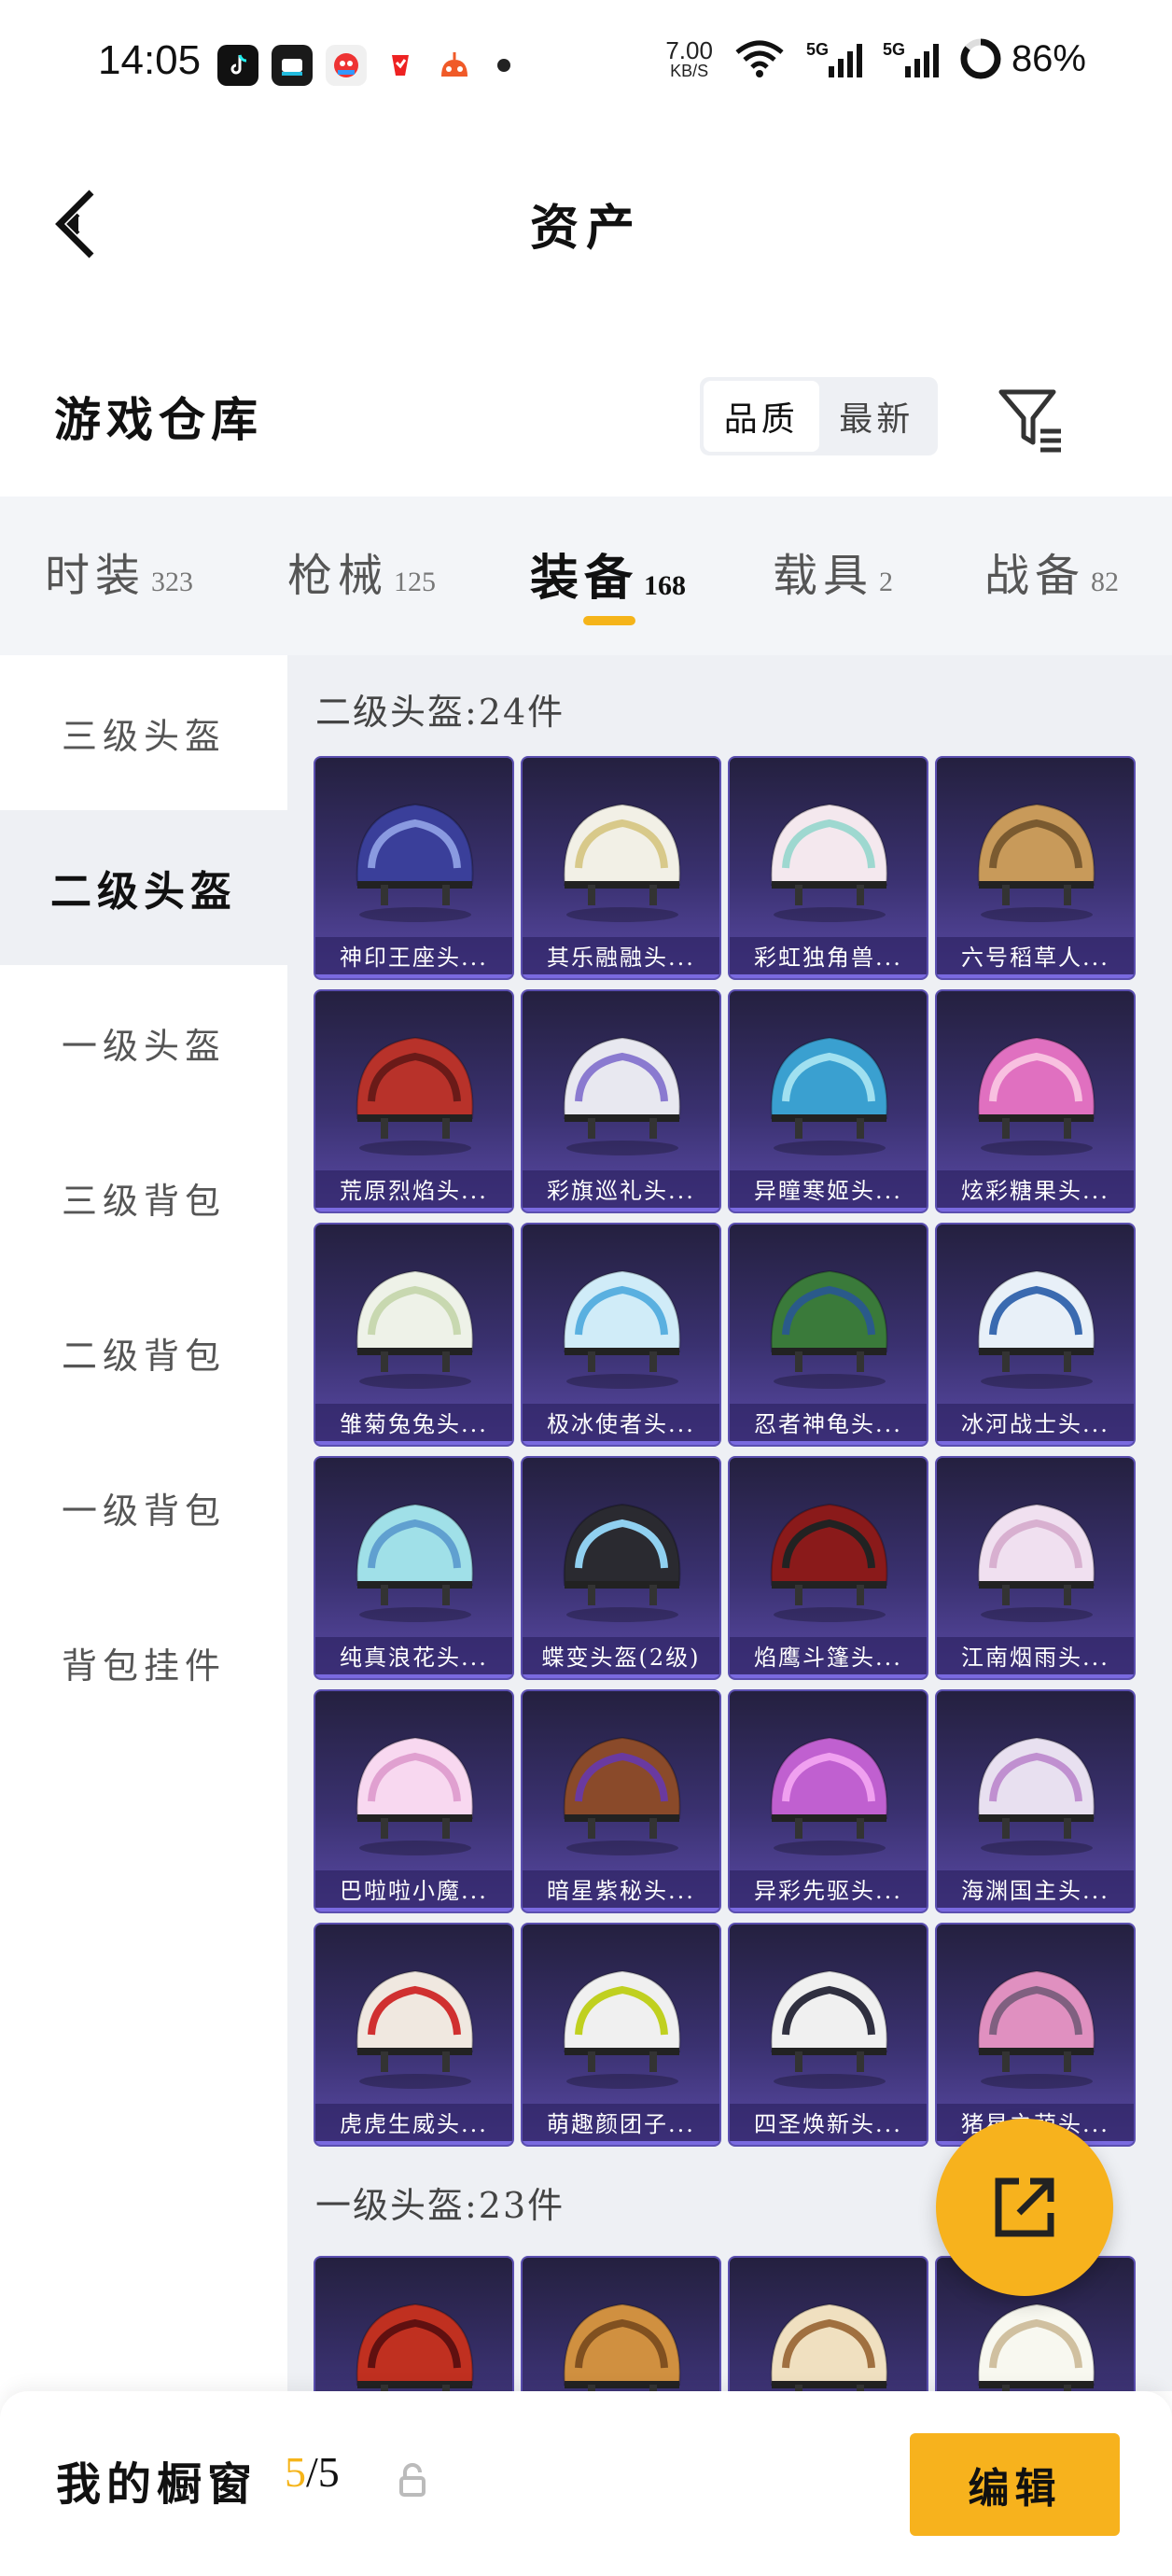 The height and width of the screenshot is (2576, 1172). I want to click on showcase-bar: 我的橱窗 5/5 编辑, so click(586, 2483).